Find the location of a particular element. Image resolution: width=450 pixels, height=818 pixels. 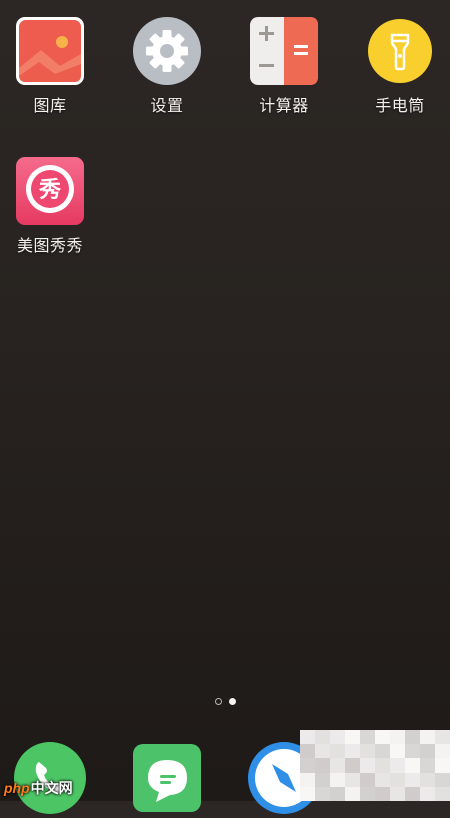

page-dot is located at coordinates (218, 701).